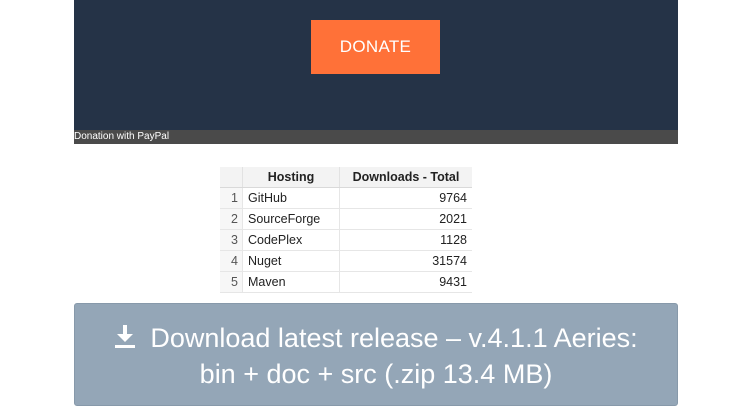 The height and width of the screenshot is (416, 733). What do you see at coordinates (231, 219) in the screenshot?
I see `row-index: 2` at bounding box center [231, 219].